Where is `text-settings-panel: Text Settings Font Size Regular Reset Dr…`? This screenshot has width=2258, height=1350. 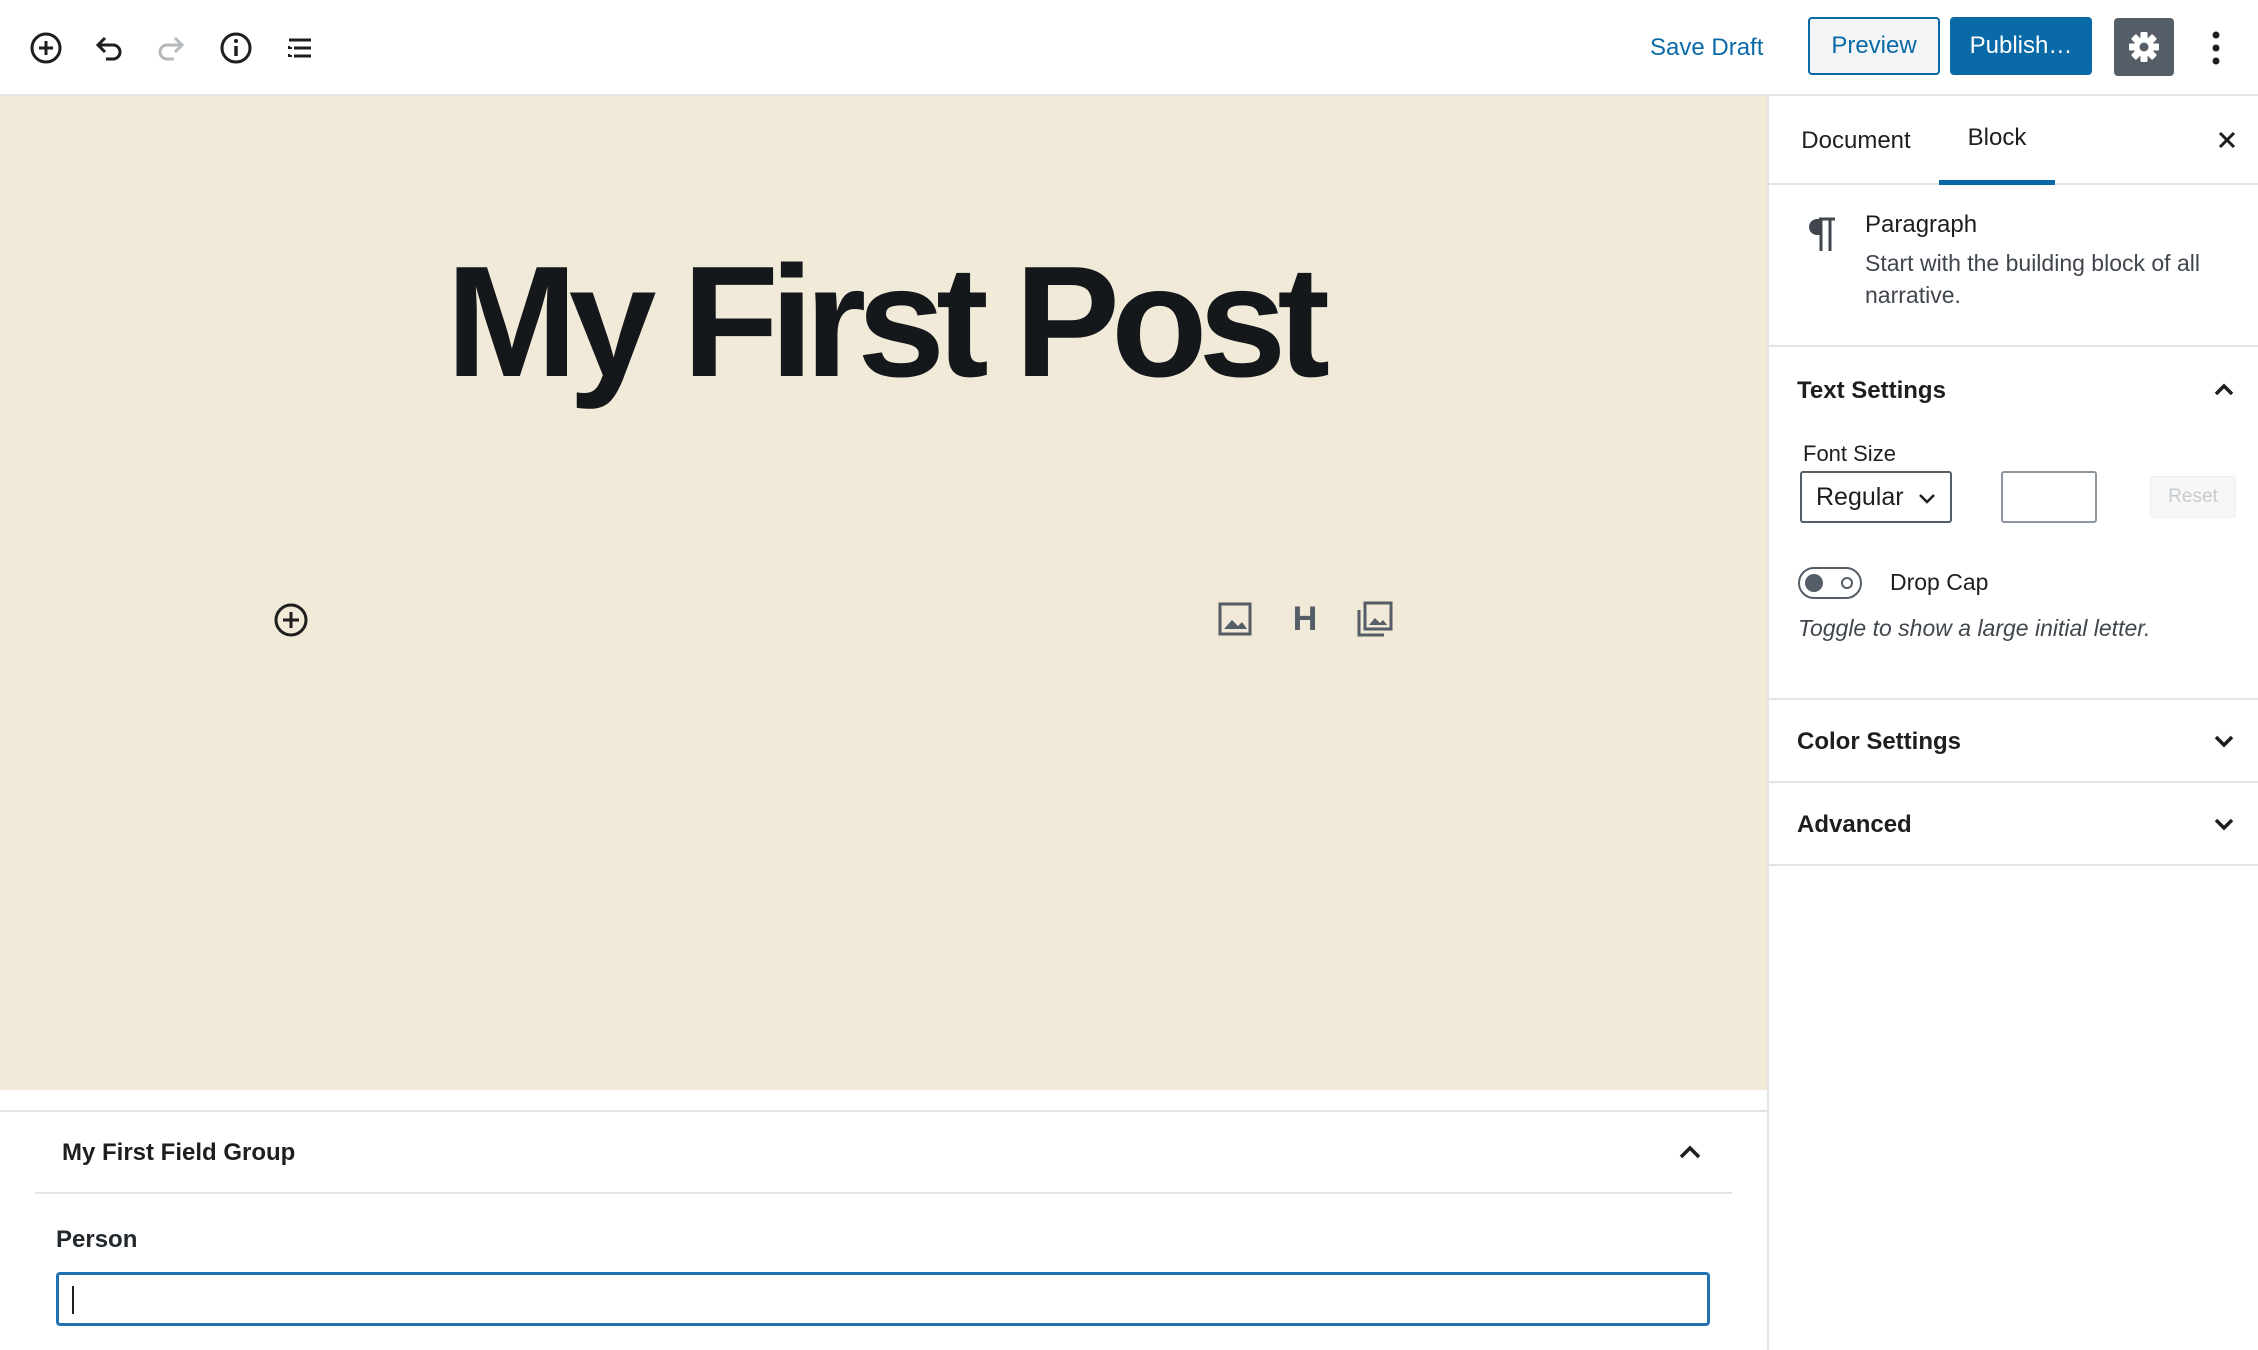 text-settings-panel: Text Settings Font Size Regular Reset Dr… is located at coordinates (2013, 523).